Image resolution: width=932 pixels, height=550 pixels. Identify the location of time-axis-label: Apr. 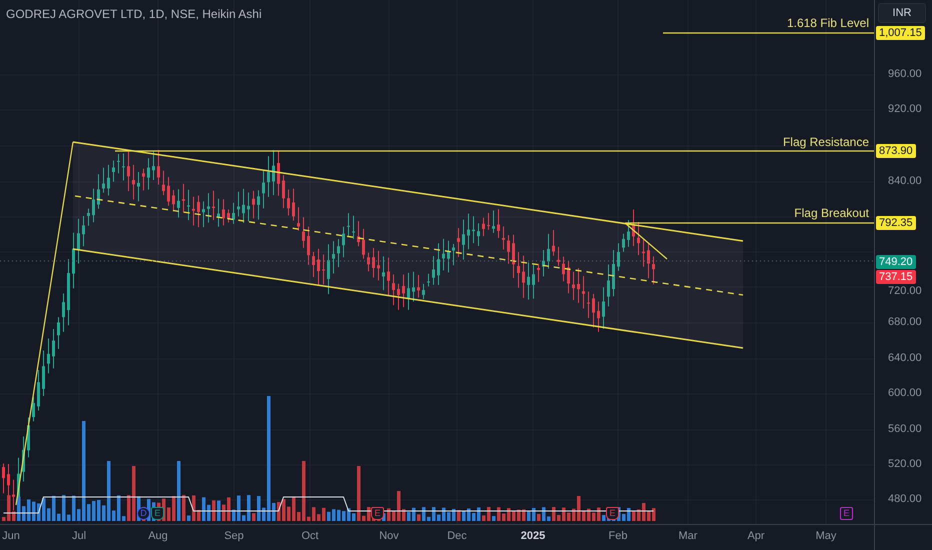
(756, 536).